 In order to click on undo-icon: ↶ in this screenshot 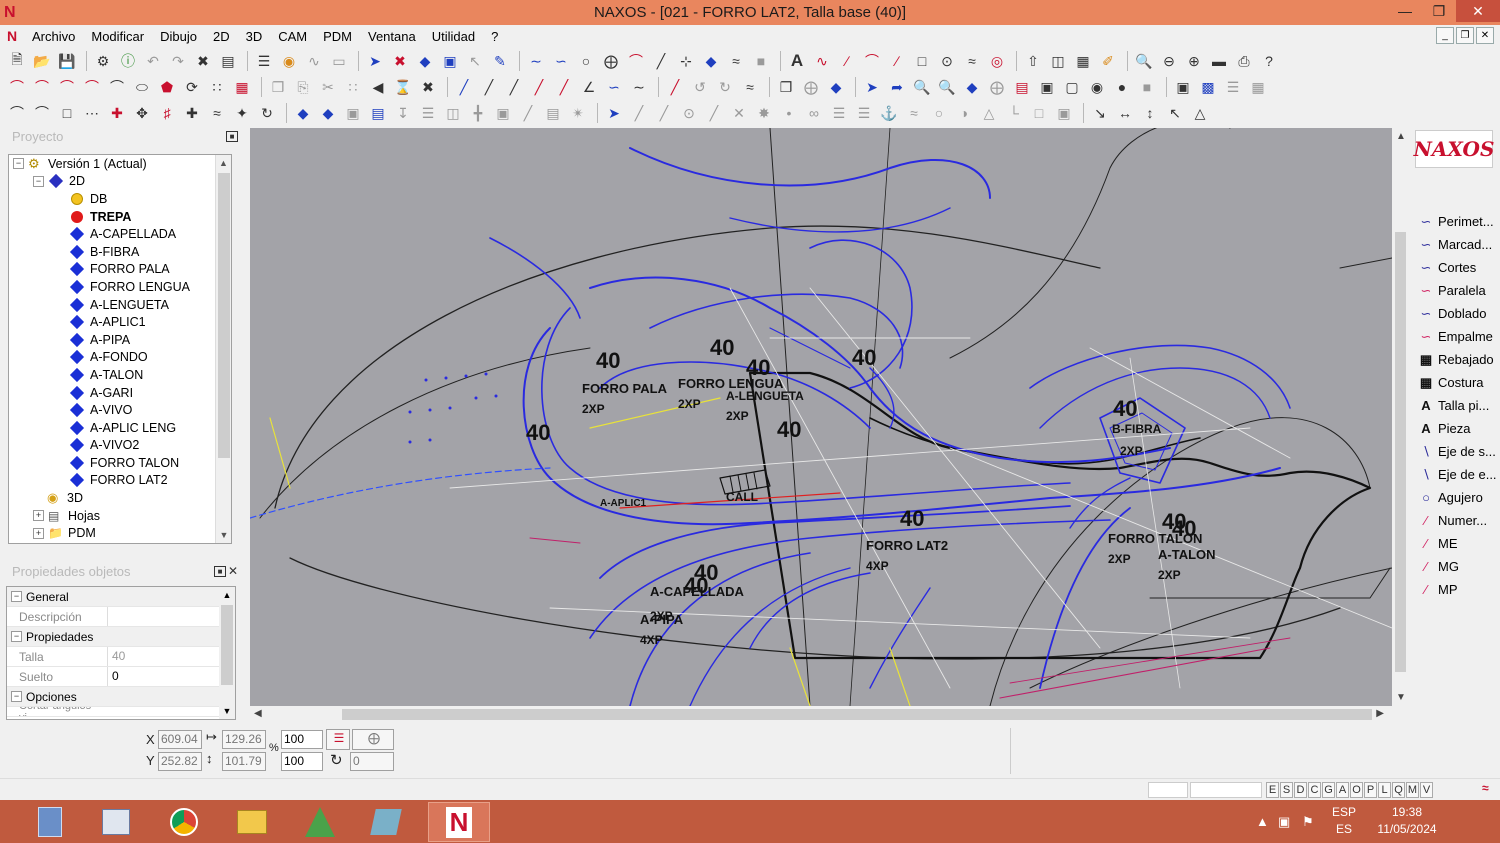, I will do `click(153, 61)`.